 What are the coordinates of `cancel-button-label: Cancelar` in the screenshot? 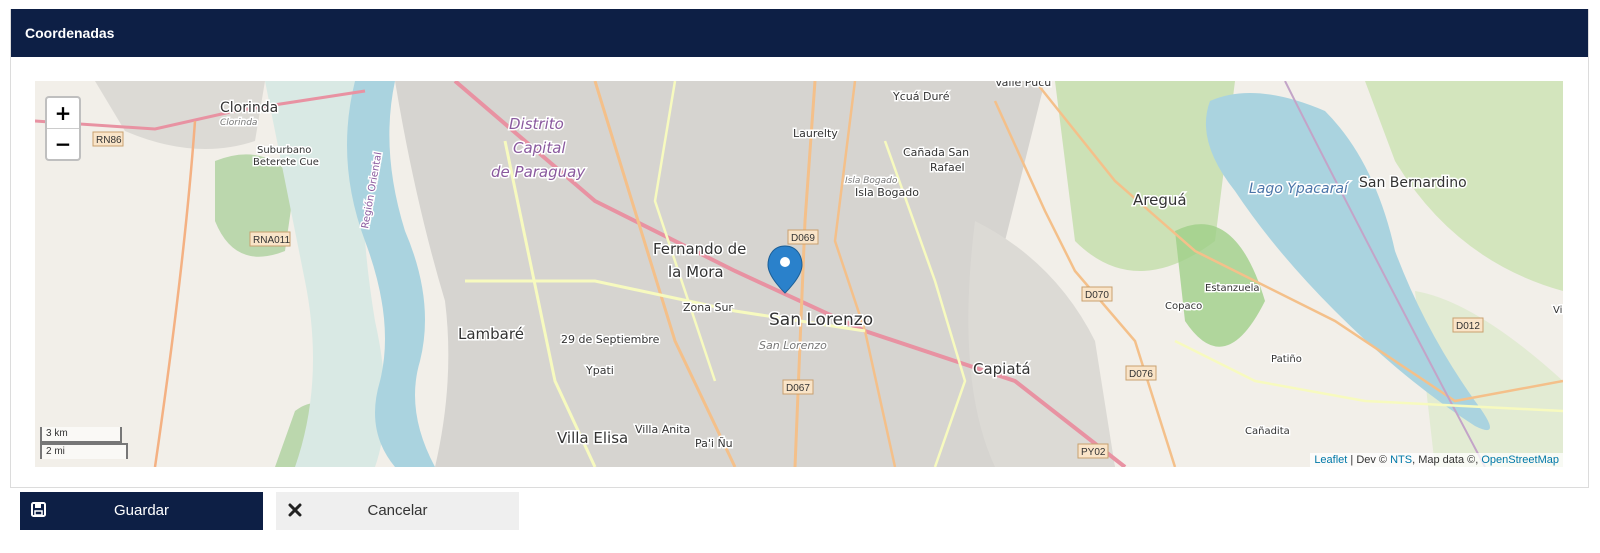 It's located at (397, 510).